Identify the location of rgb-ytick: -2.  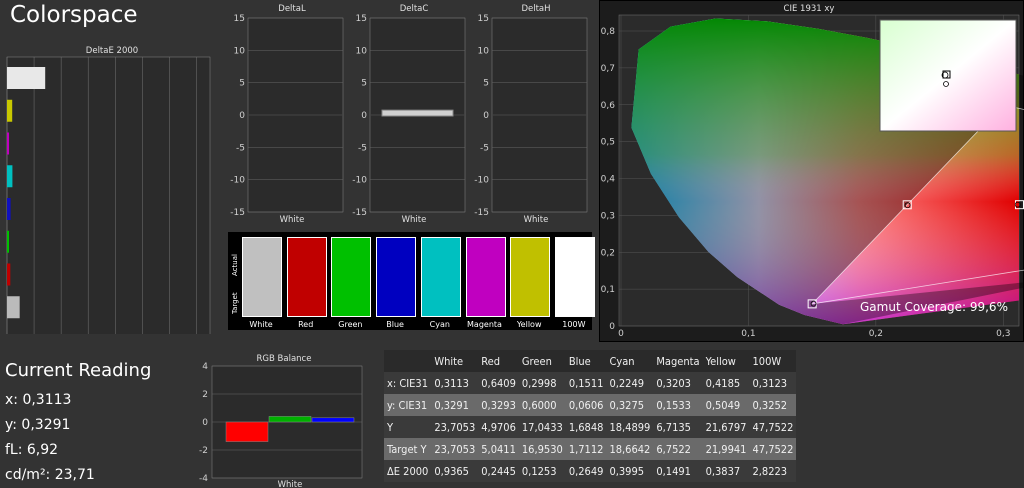
(203, 451).